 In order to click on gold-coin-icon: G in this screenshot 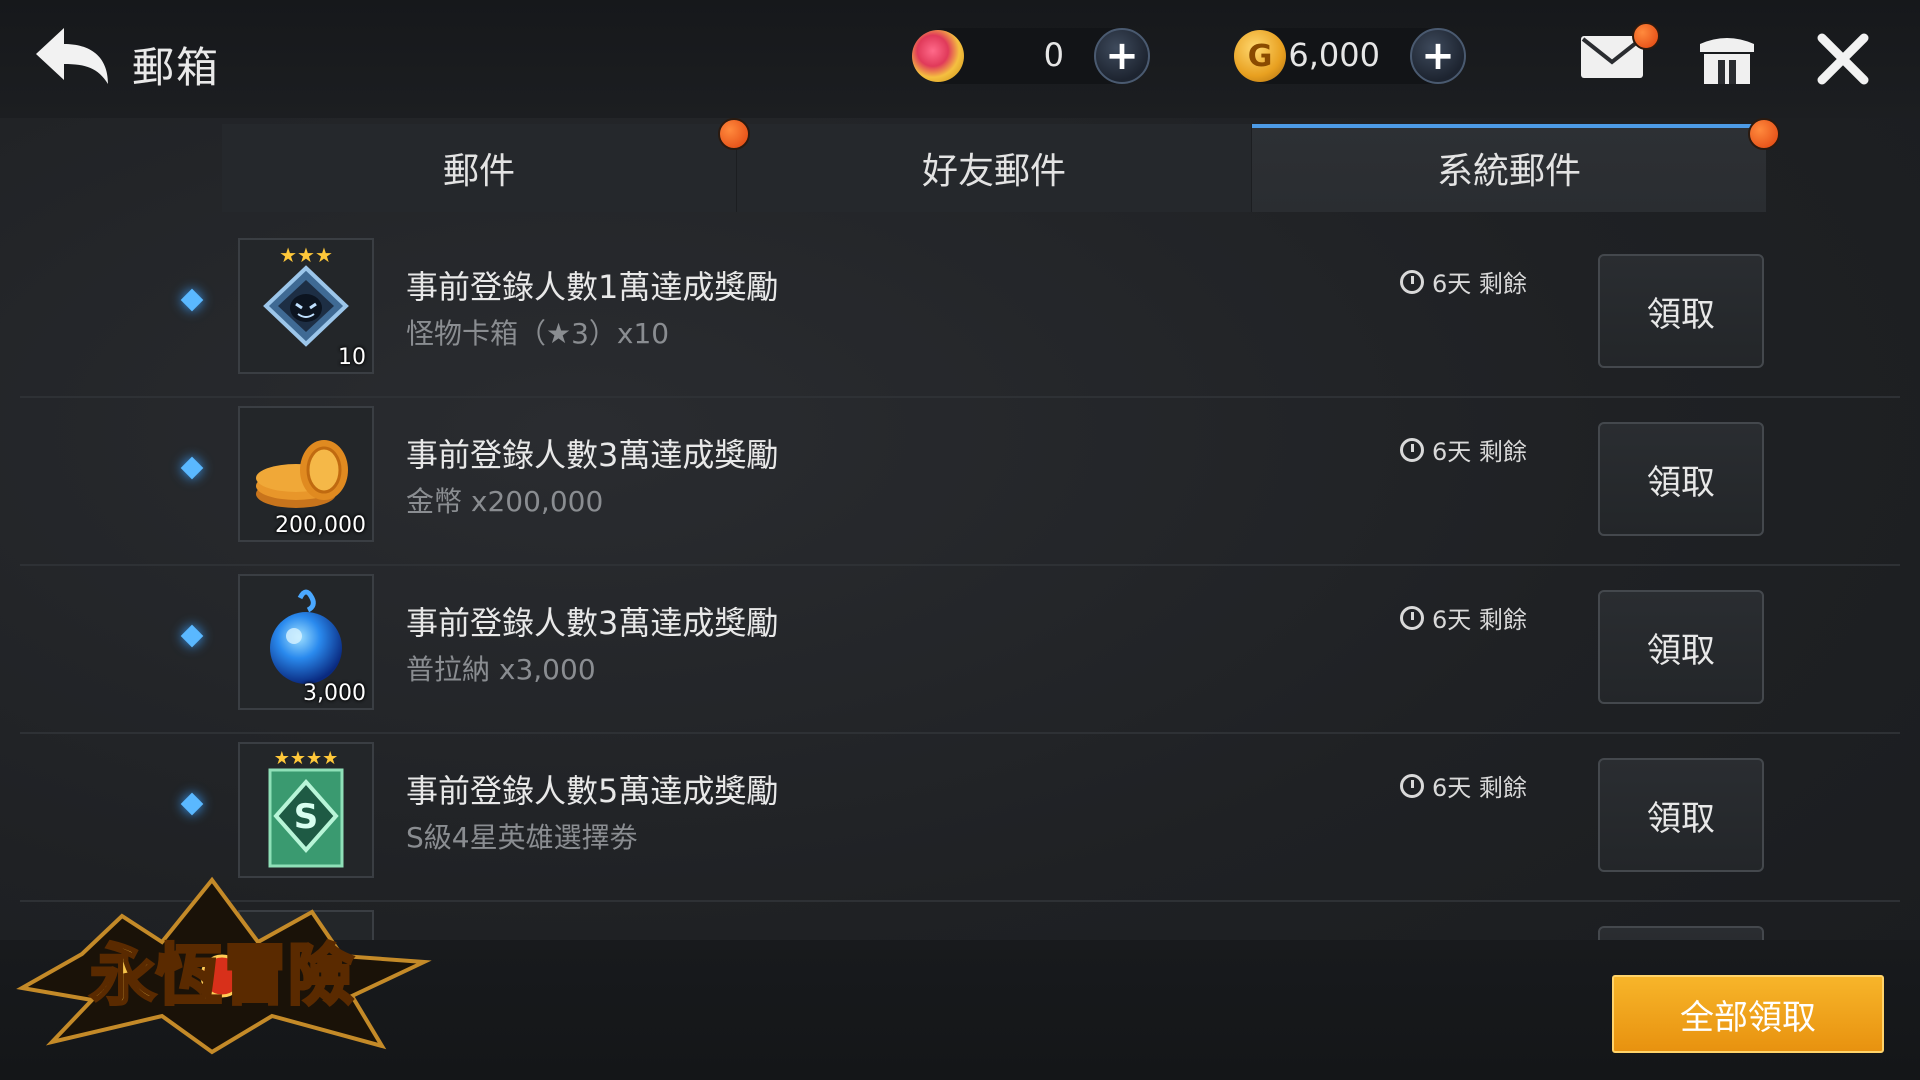, I will do `click(1260, 56)`.